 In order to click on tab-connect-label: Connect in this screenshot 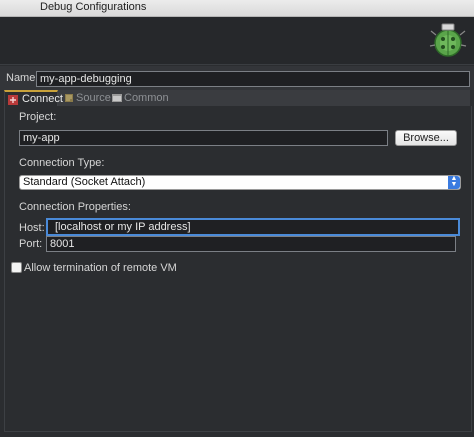, I will do `click(42, 99)`.